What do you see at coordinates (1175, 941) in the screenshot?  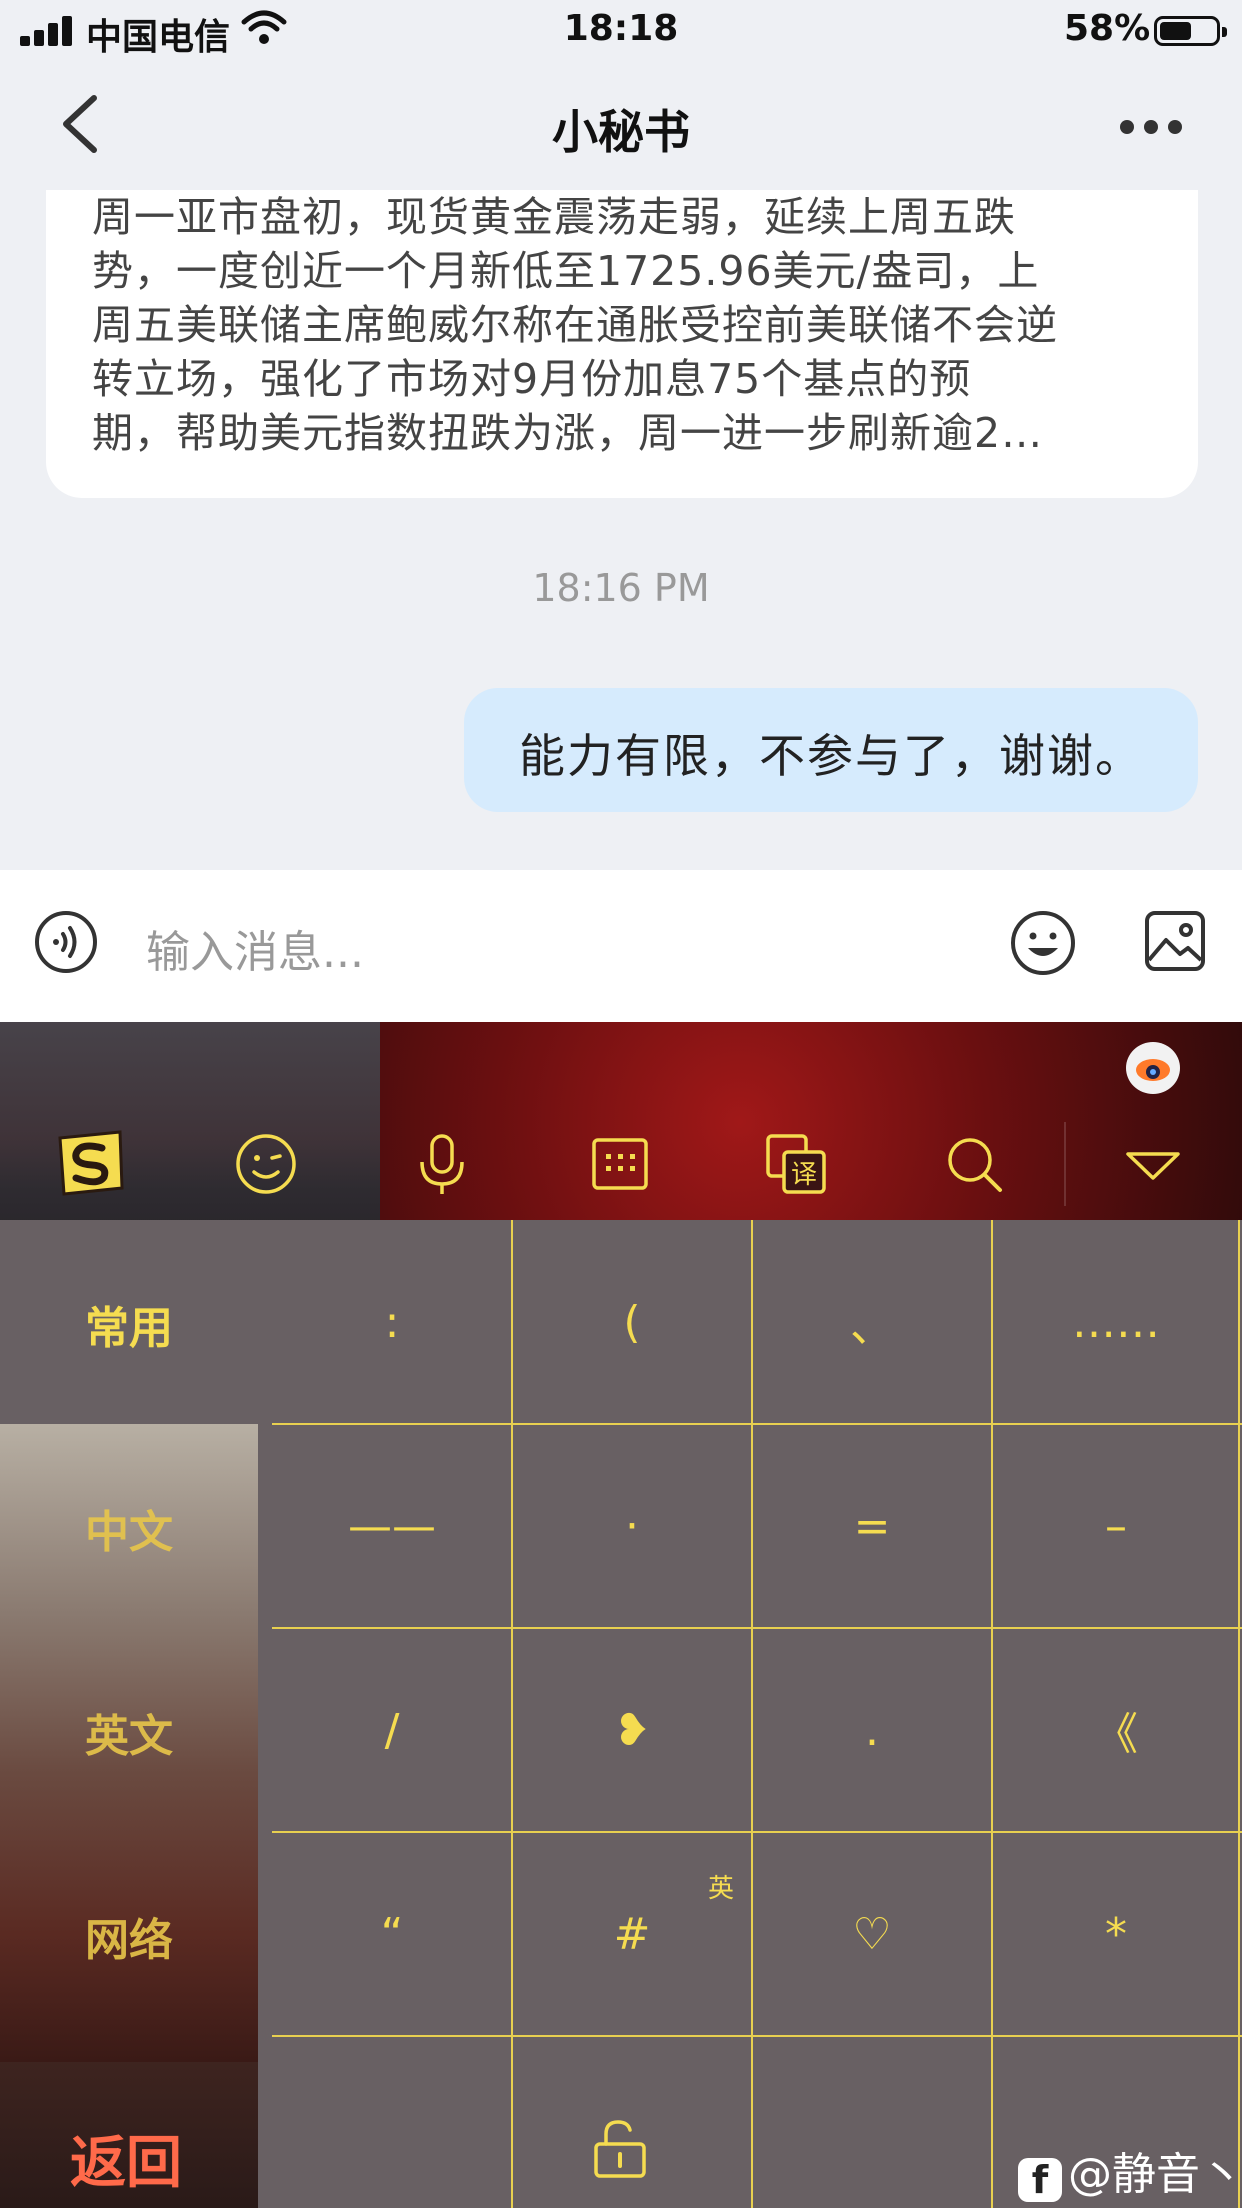 I see `image-icon` at bounding box center [1175, 941].